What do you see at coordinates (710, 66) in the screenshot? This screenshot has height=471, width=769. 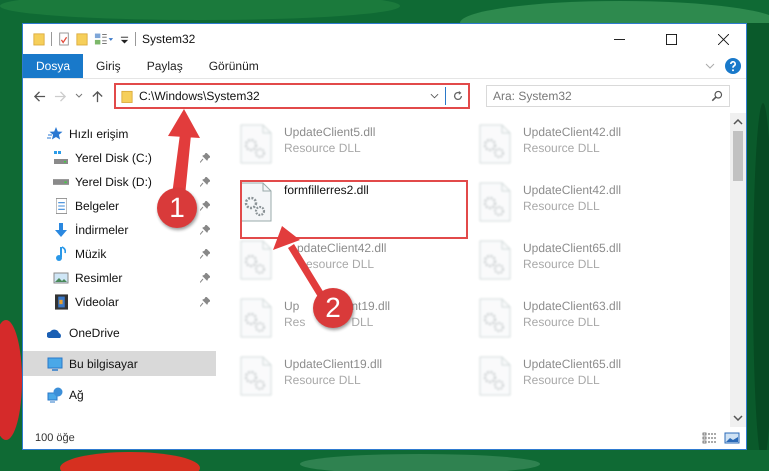 I see `expand-ribbon-icon` at bounding box center [710, 66].